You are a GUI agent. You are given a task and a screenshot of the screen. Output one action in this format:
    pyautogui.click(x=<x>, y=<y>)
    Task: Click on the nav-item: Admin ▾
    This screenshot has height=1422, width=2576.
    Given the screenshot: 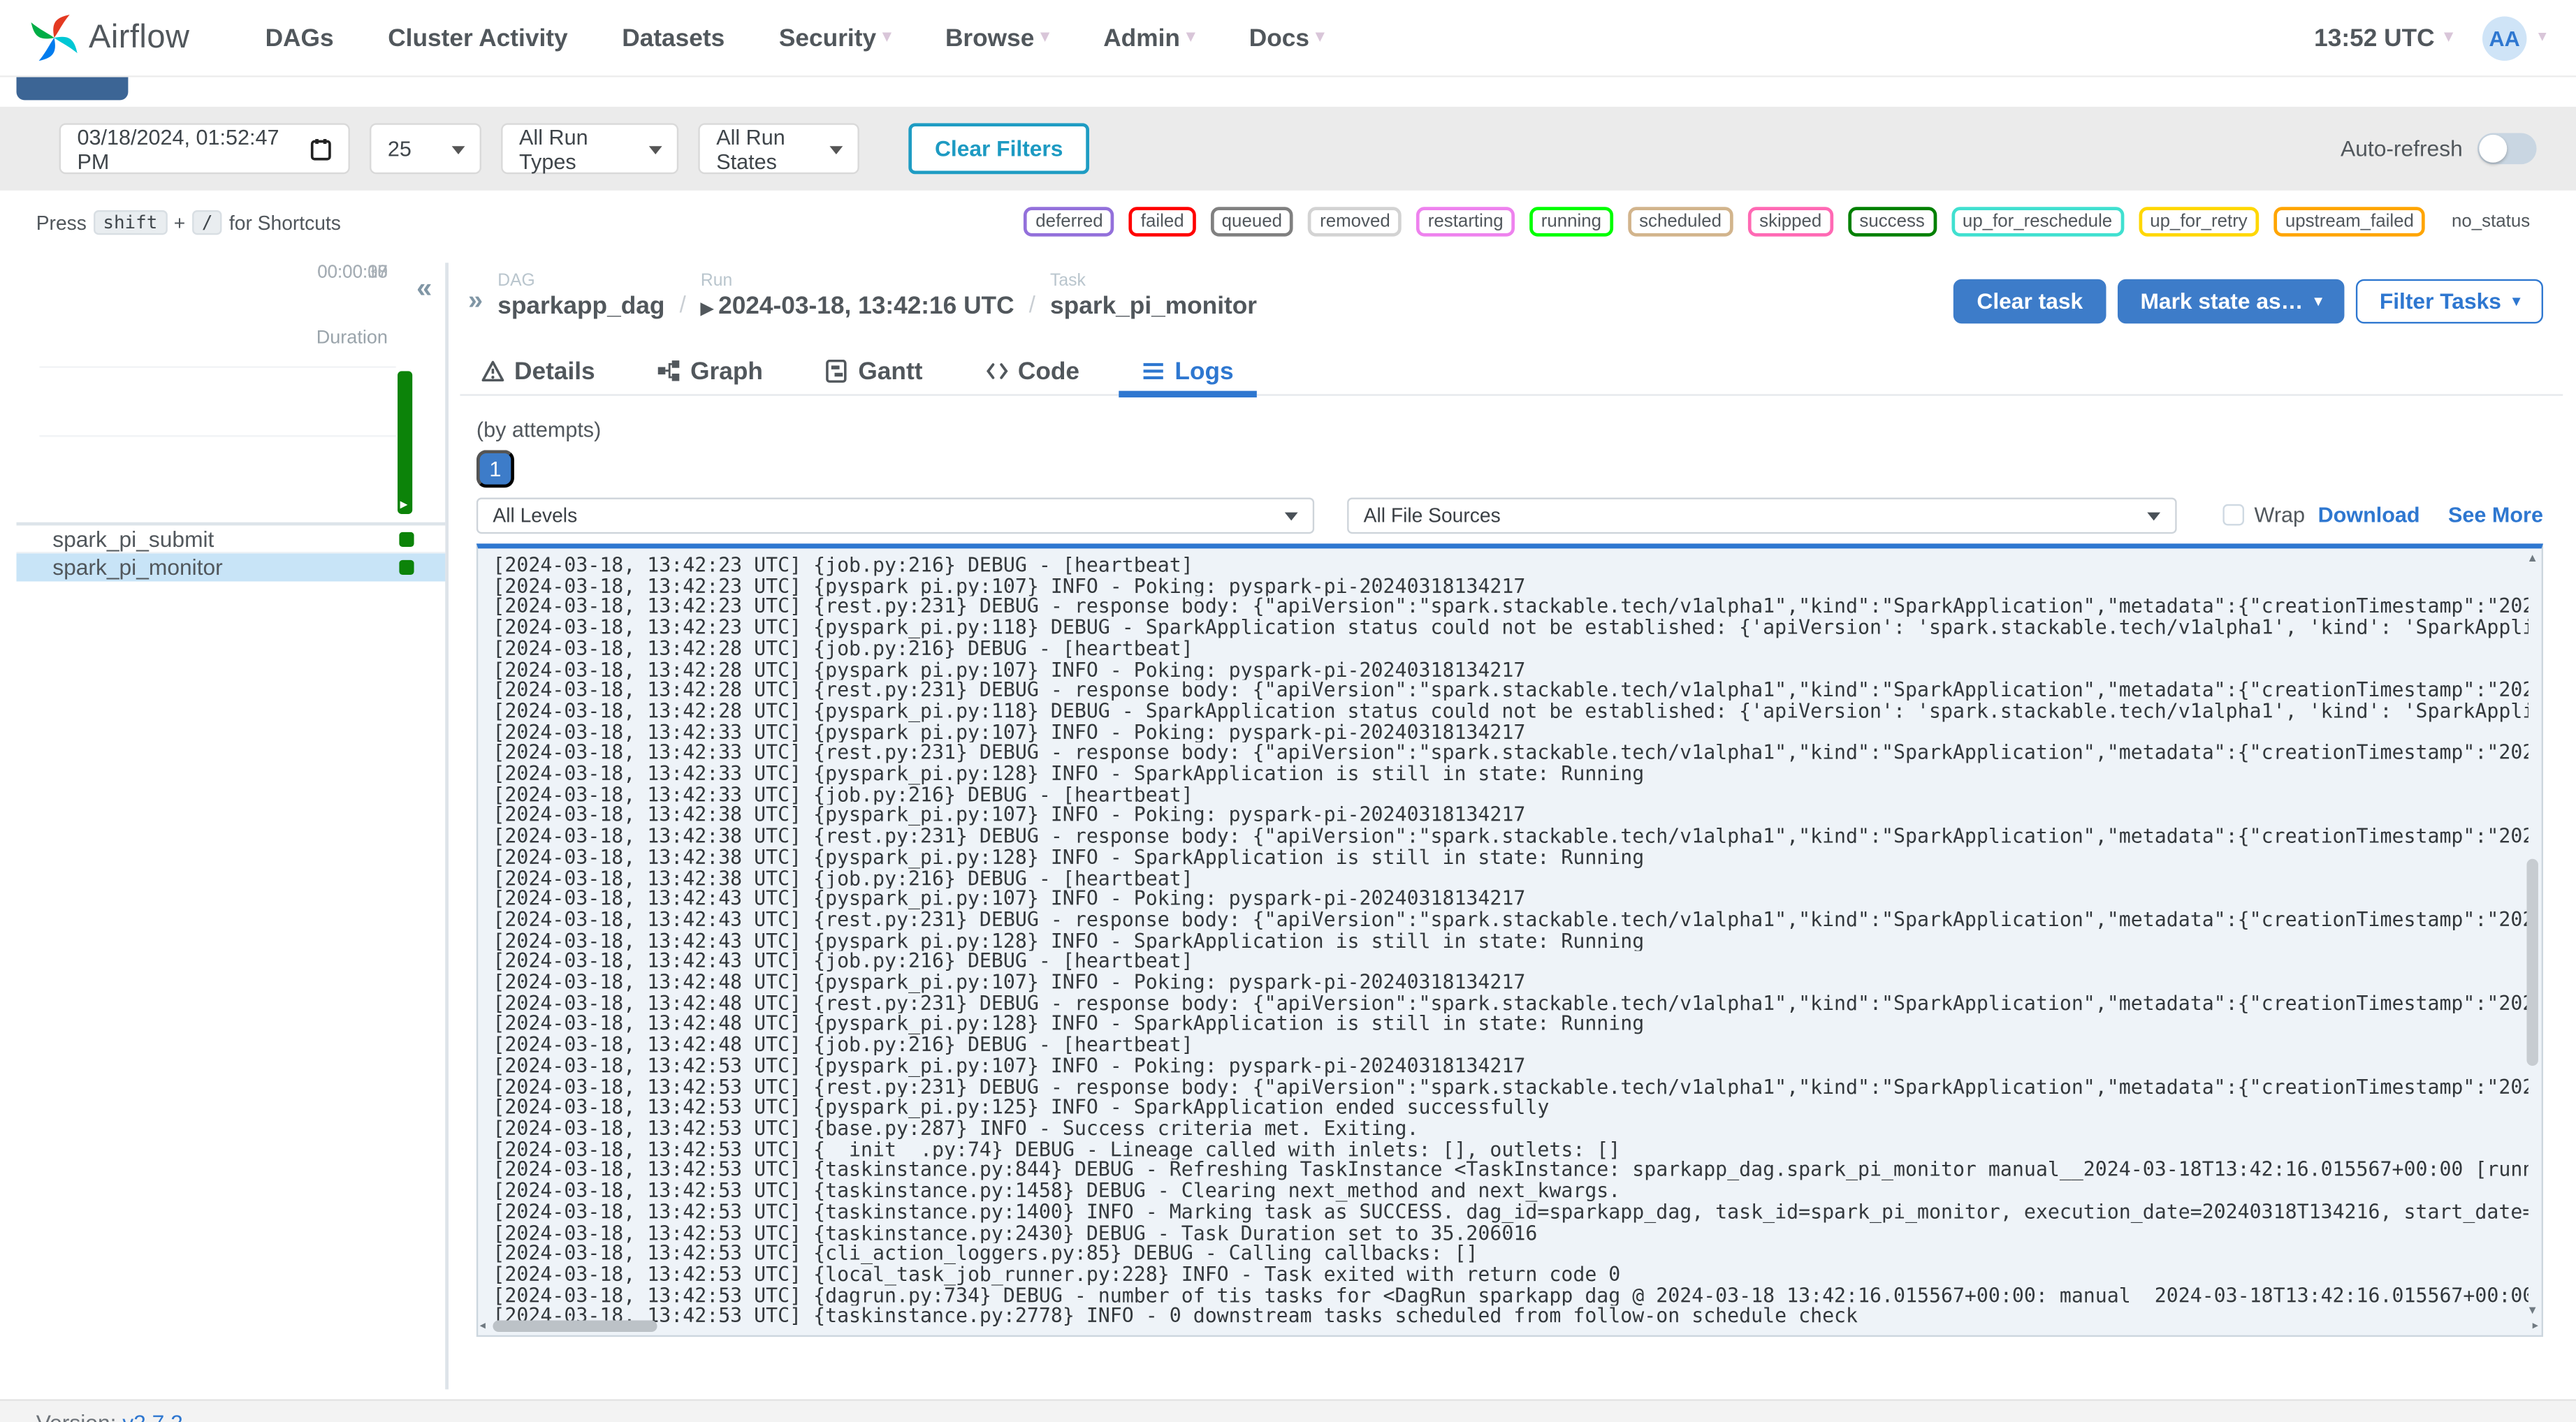 What is the action you would take?
    pyautogui.click(x=1149, y=38)
    